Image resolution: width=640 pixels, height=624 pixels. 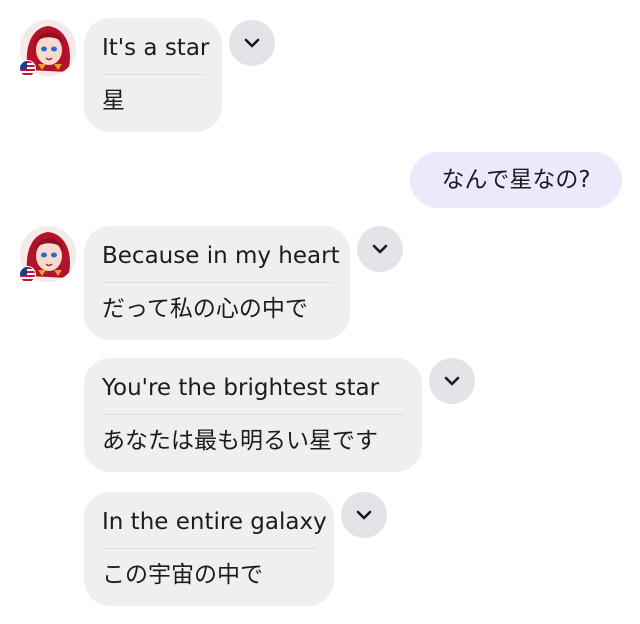 I want to click on message-bubble: You're the brightest star あなたは最も明るい星です, so click(x=253, y=415).